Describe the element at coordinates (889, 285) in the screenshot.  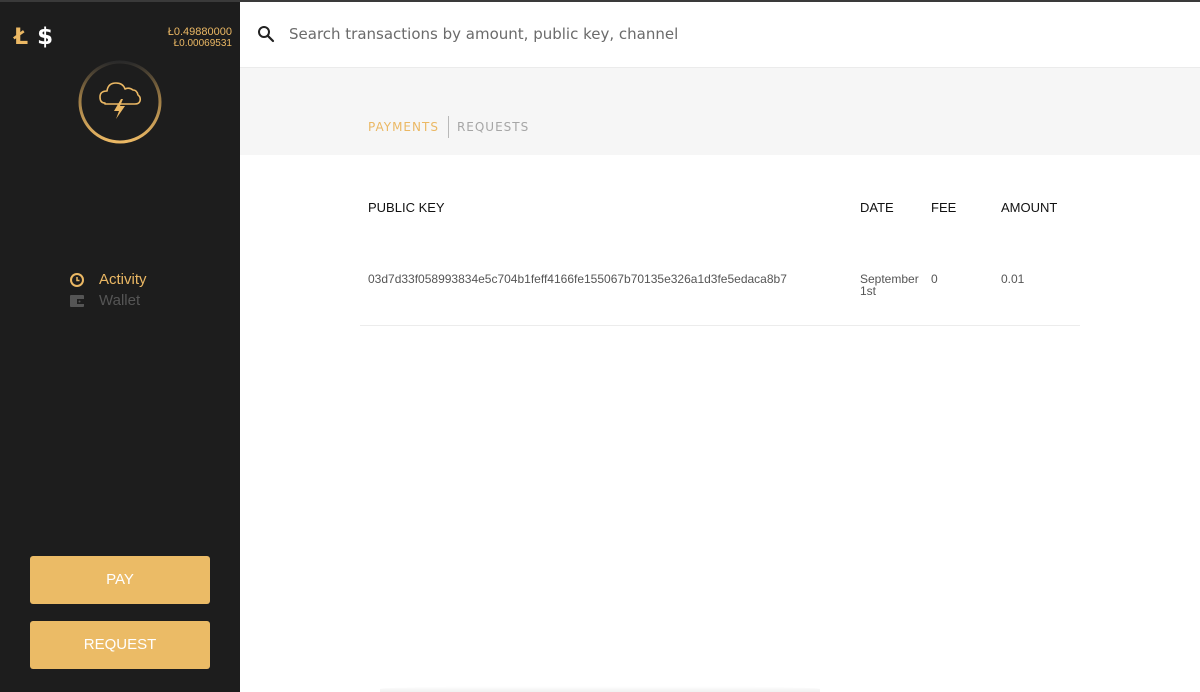
I see `cell-date: September 1st` at that location.